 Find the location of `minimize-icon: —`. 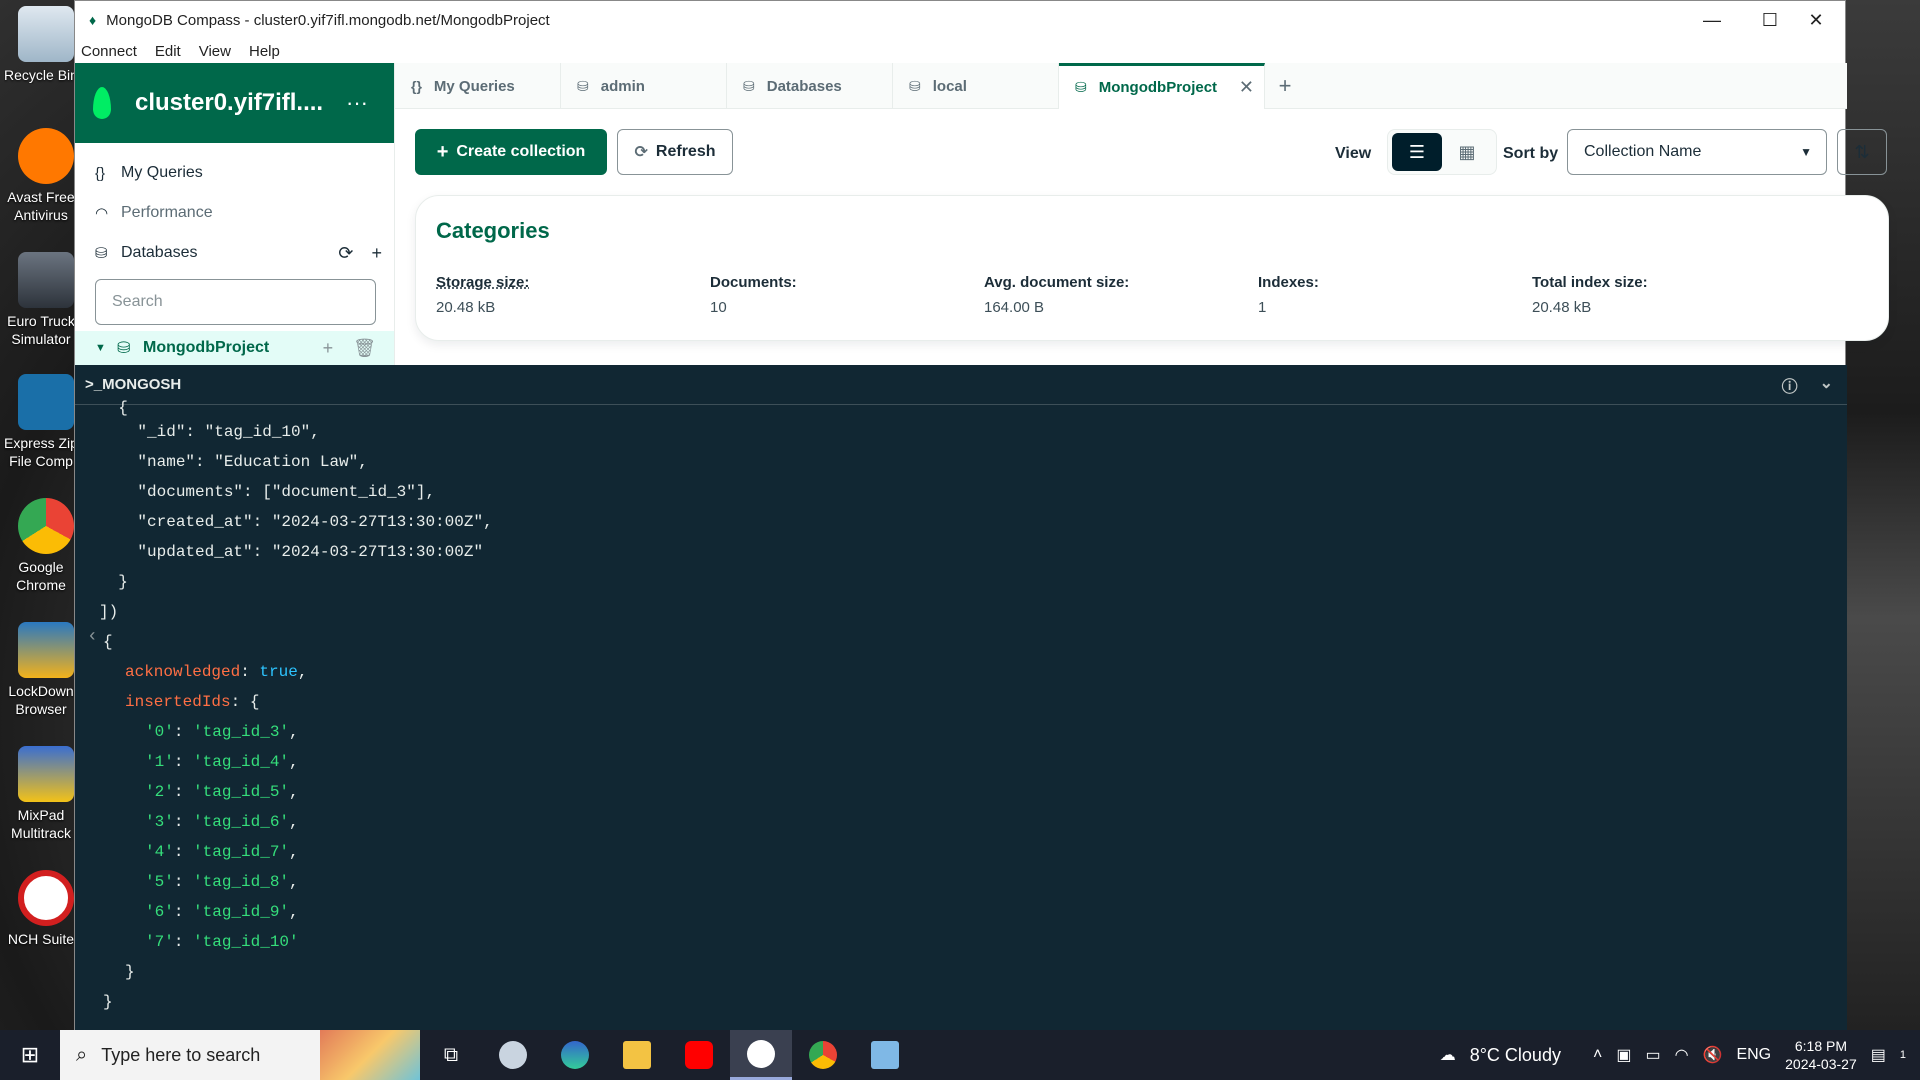

minimize-icon: — is located at coordinates (1712, 20).